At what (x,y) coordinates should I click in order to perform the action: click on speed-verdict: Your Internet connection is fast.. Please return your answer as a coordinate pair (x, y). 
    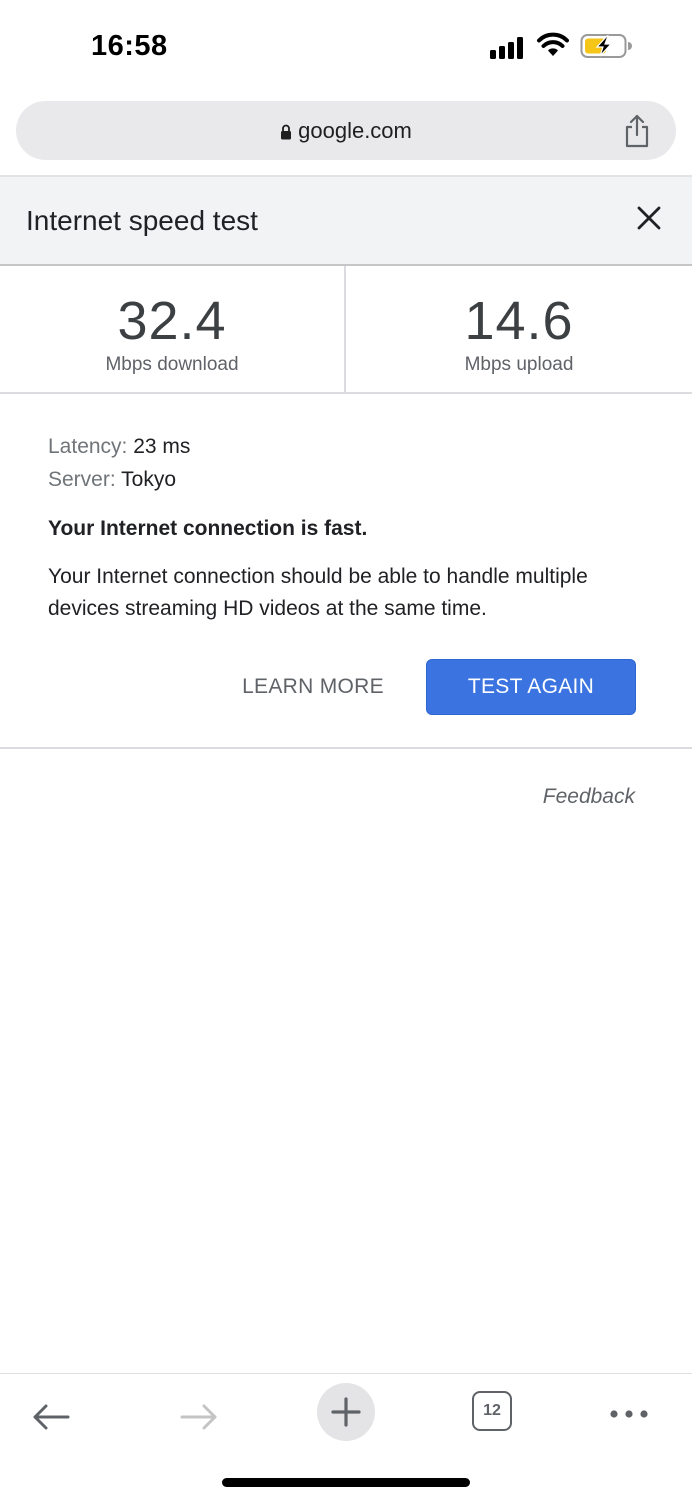
    Looking at the image, I should click on (208, 528).